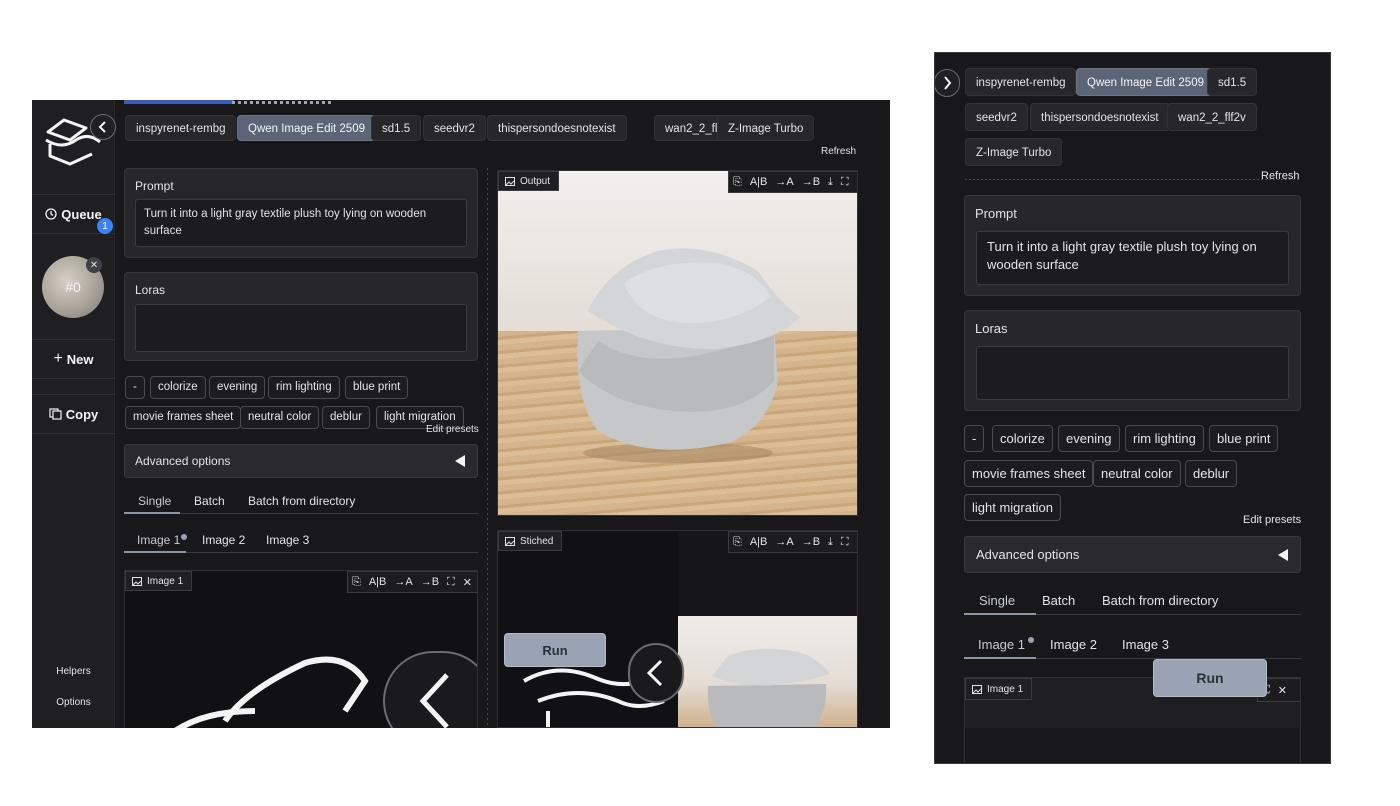  I want to click on helpers-button: Helpers, so click(73, 671).